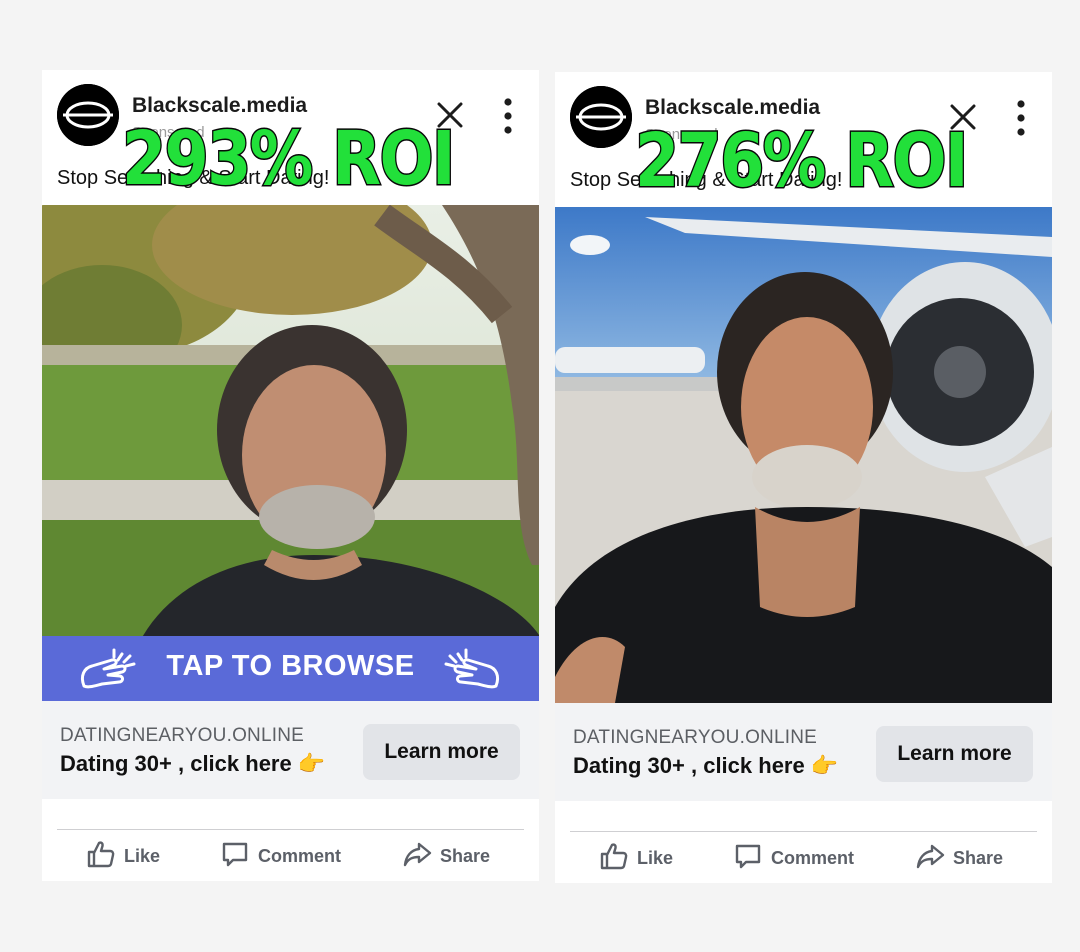 Image resolution: width=1080 pixels, height=952 pixels. What do you see at coordinates (802, 161) in the screenshot?
I see `roi-overlay: 276% ROI` at bounding box center [802, 161].